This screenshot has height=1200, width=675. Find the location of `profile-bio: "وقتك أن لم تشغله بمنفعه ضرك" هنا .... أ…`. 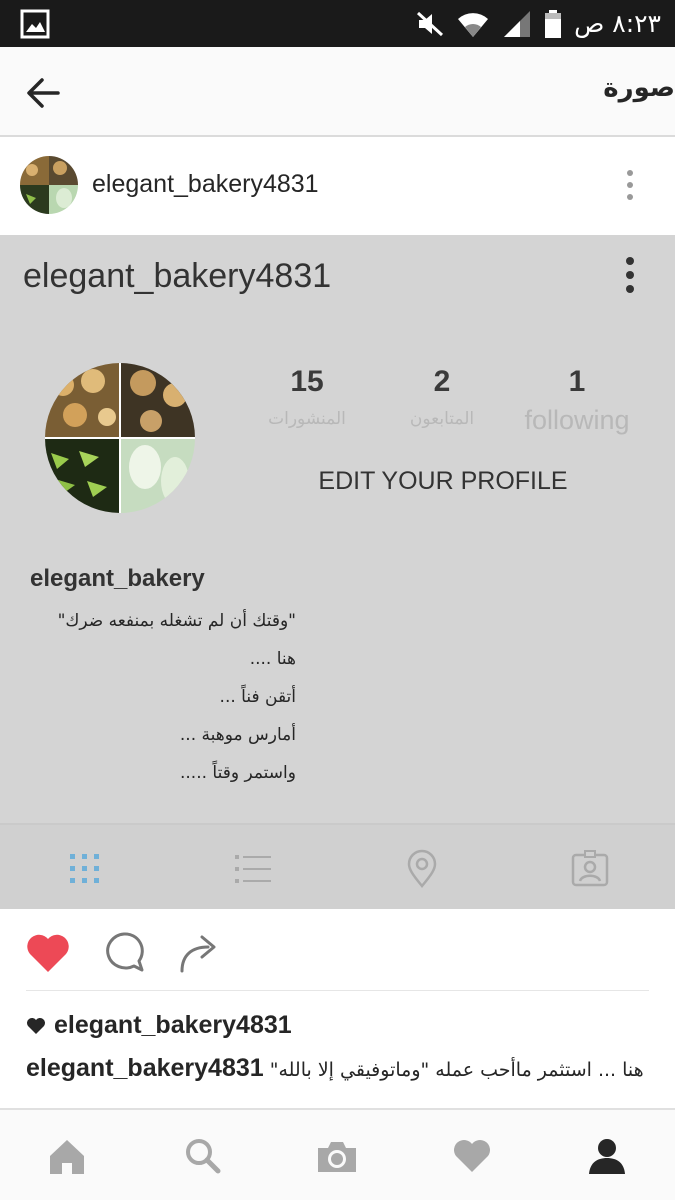

profile-bio: "وقتك أن لم تشغله بمنفعه ضرك" هنا .... أ… is located at coordinates (163, 702).